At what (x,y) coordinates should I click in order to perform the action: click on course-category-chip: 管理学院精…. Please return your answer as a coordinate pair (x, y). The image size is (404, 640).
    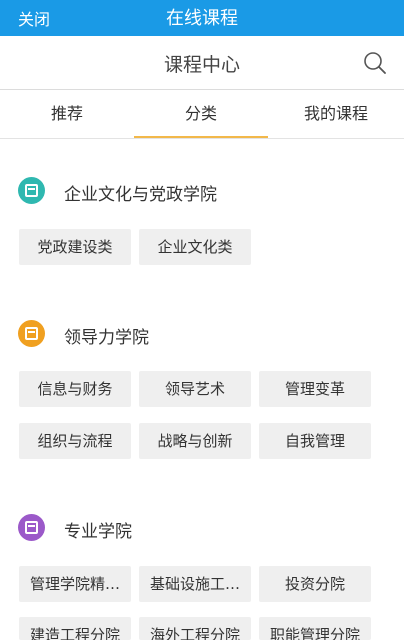
    Looking at the image, I should click on (75, 584).